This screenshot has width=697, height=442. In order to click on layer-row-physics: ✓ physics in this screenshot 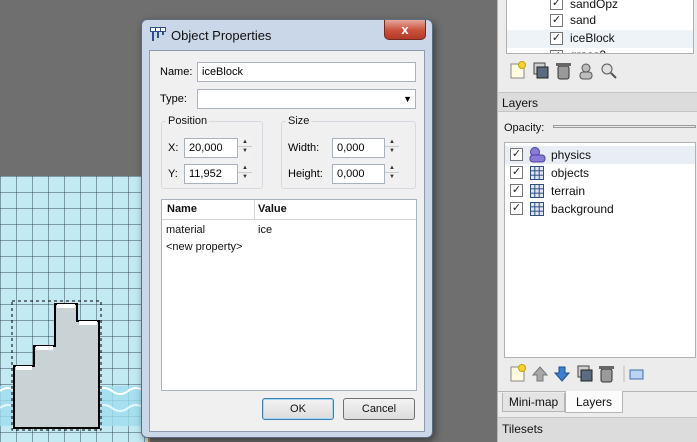, I will do `click(600, 155)`.